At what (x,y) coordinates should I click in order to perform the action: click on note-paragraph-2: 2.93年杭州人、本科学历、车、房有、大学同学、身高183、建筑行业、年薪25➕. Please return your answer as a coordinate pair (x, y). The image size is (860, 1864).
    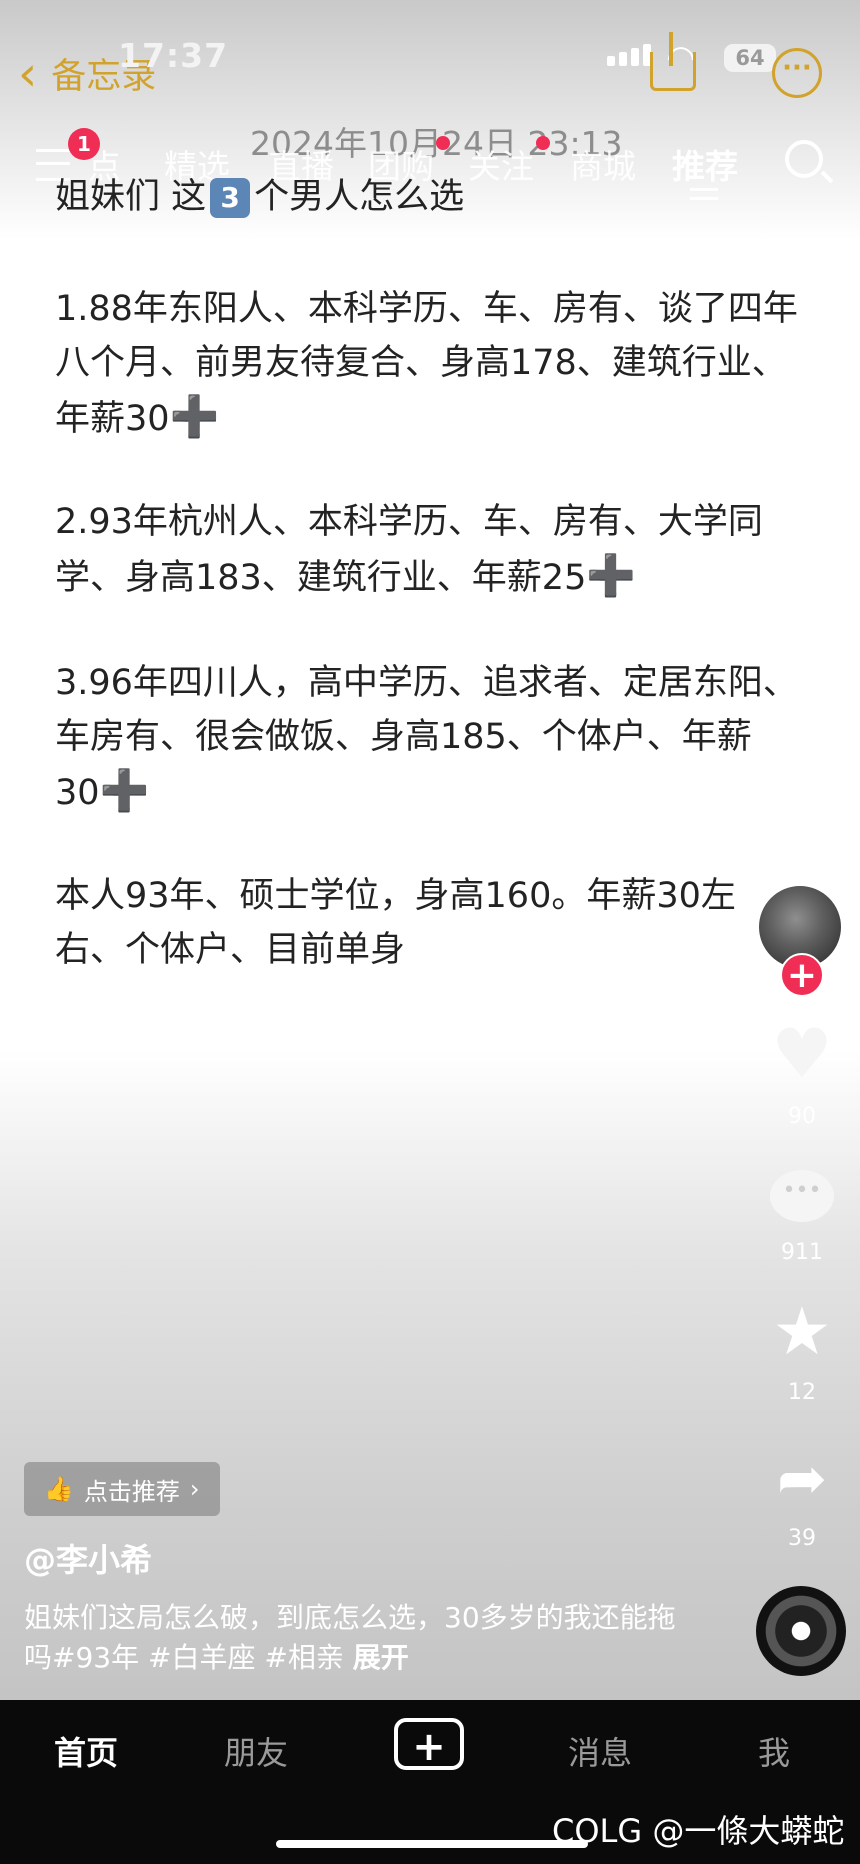
    Looking at the image, I should click on (409, 550).